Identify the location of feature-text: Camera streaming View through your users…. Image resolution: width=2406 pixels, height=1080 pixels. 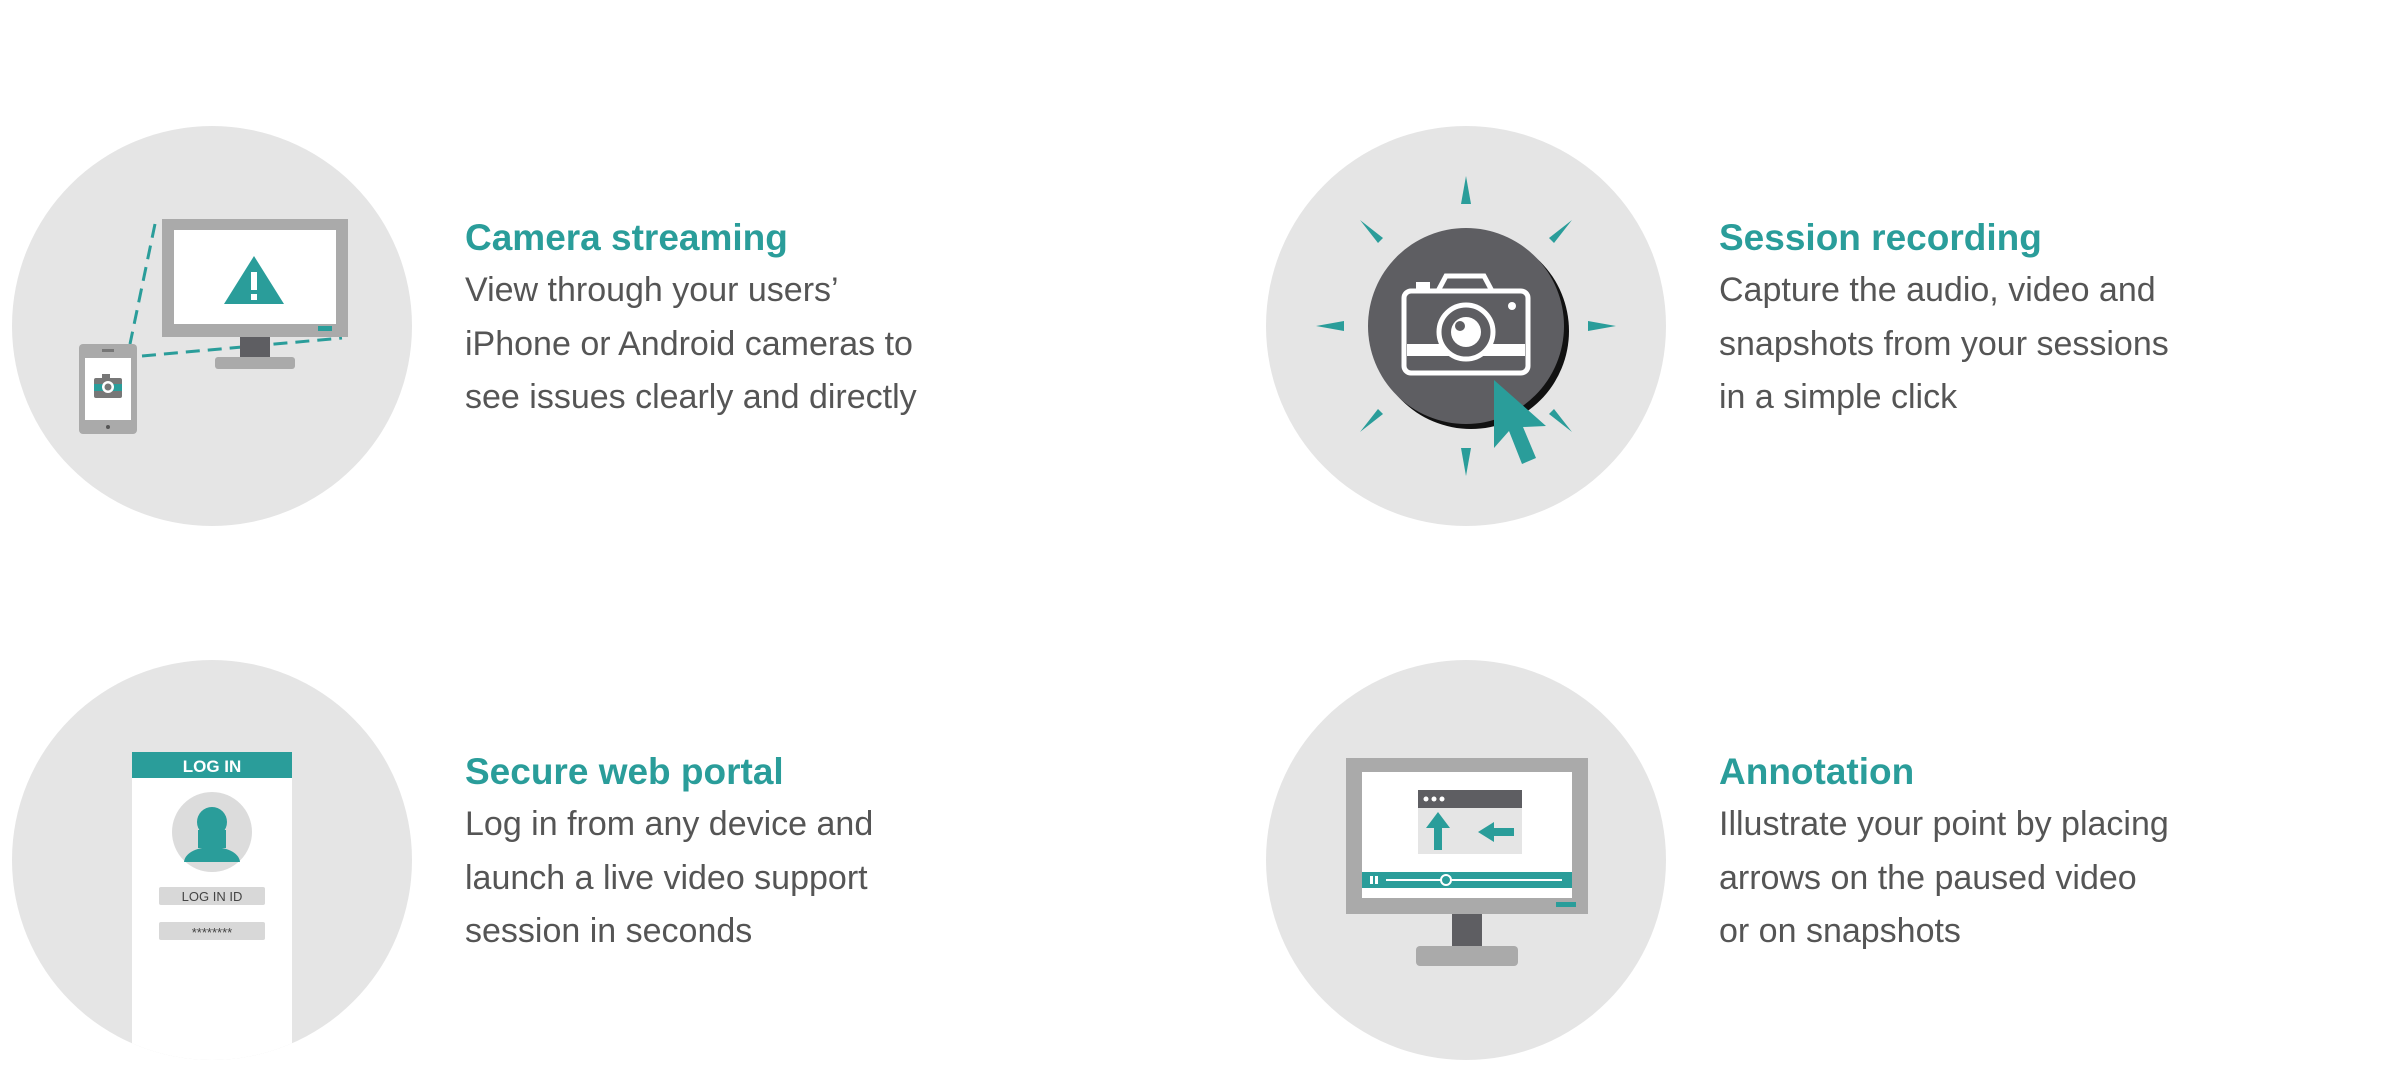
(745, 320).